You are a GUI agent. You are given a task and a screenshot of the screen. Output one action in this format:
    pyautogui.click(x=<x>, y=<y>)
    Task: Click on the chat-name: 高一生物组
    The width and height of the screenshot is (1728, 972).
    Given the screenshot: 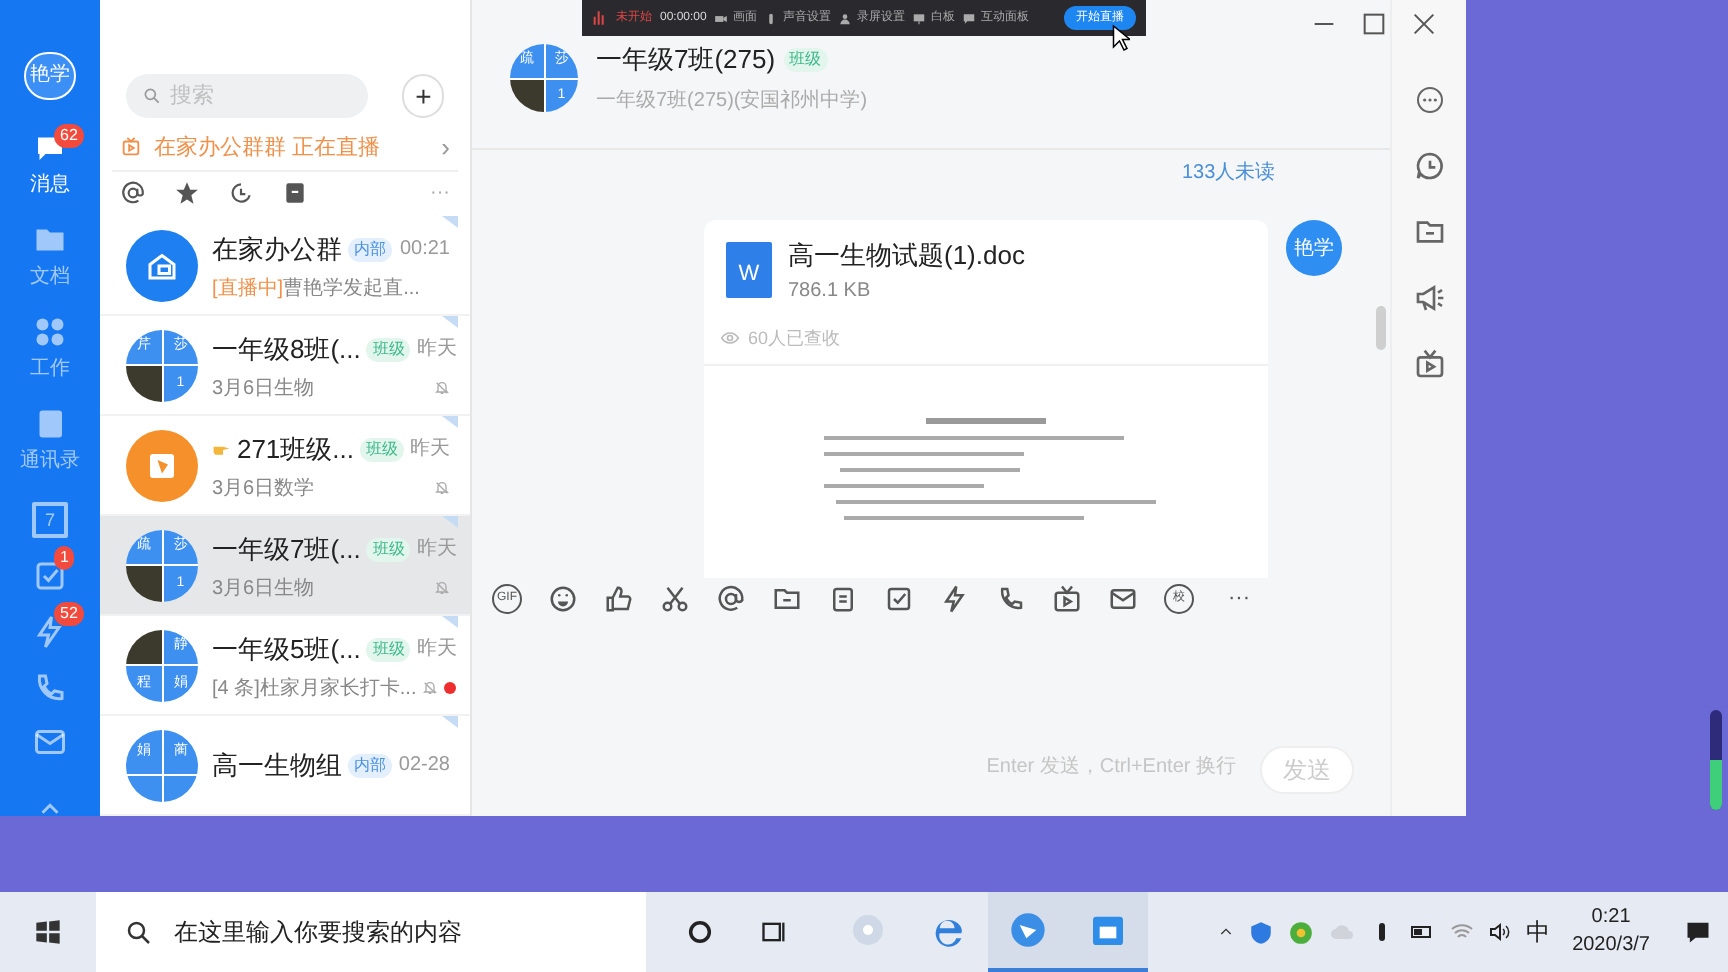 What is the action you would take?
    pyautogui.click(x=277, y=765)
    